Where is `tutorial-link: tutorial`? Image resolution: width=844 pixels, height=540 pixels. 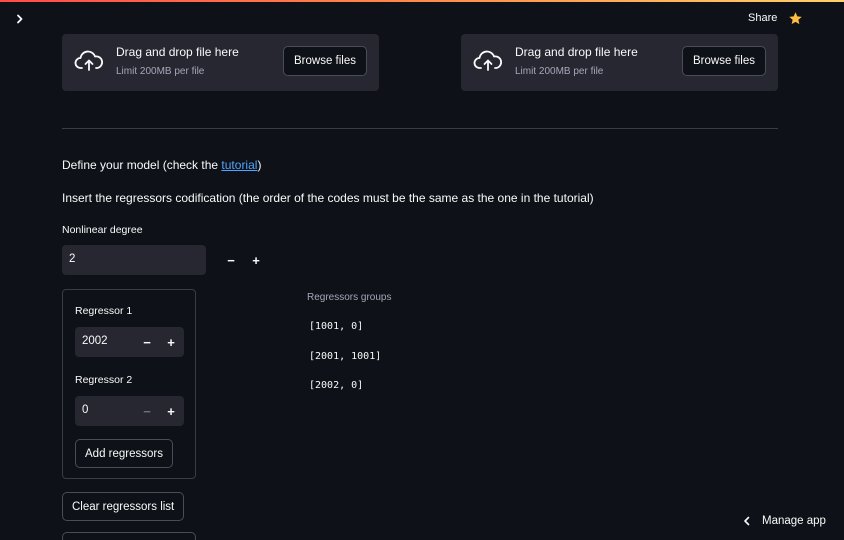
tutorial-link: tutorial is located at coordinates (239, 165).